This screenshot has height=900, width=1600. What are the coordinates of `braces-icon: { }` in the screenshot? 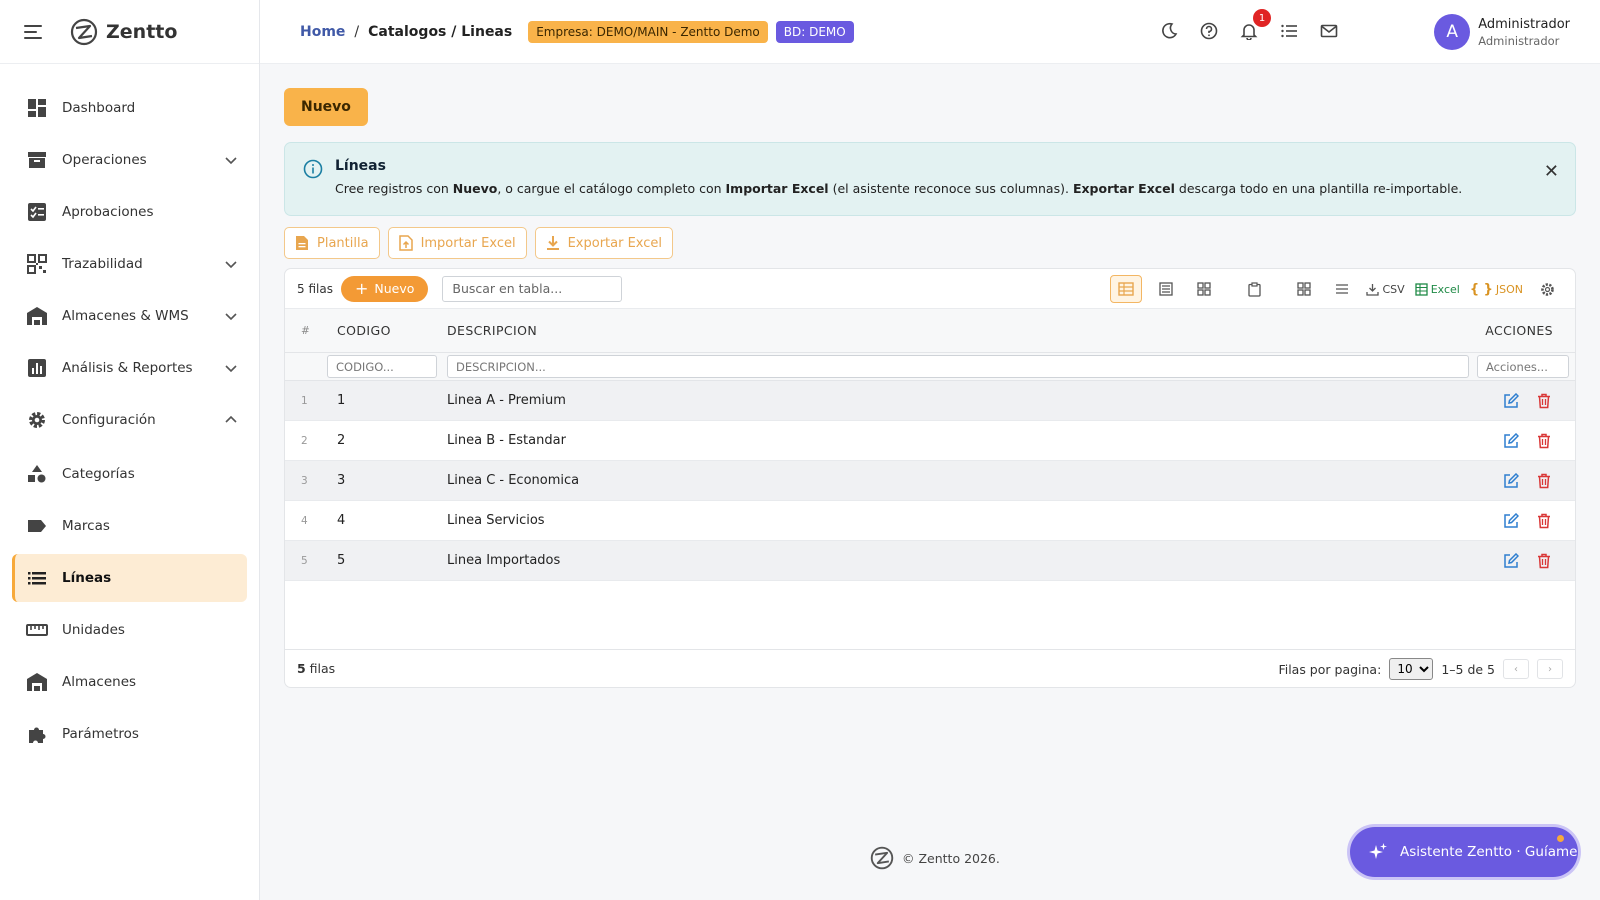 It's located at (1481, 289).